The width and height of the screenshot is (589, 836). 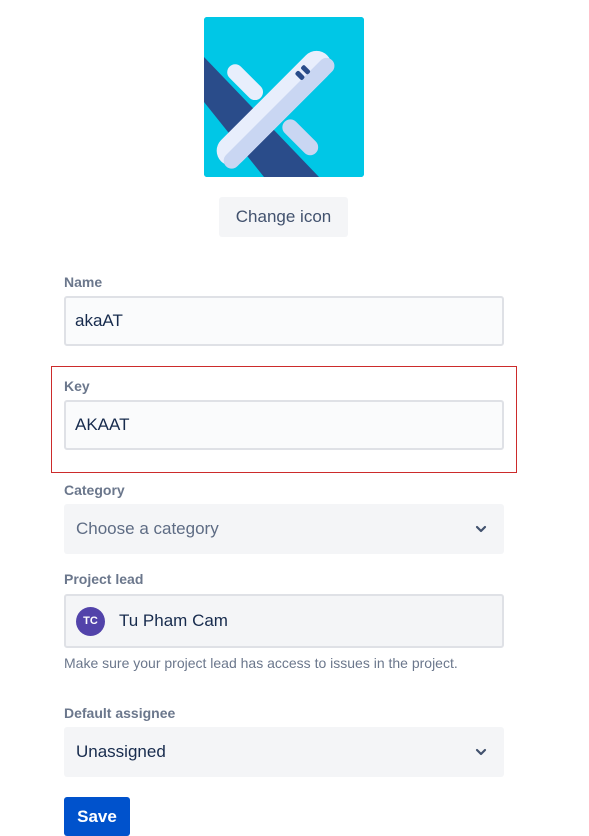 I want to click on name-label: Name, so click(x=83, y=282).